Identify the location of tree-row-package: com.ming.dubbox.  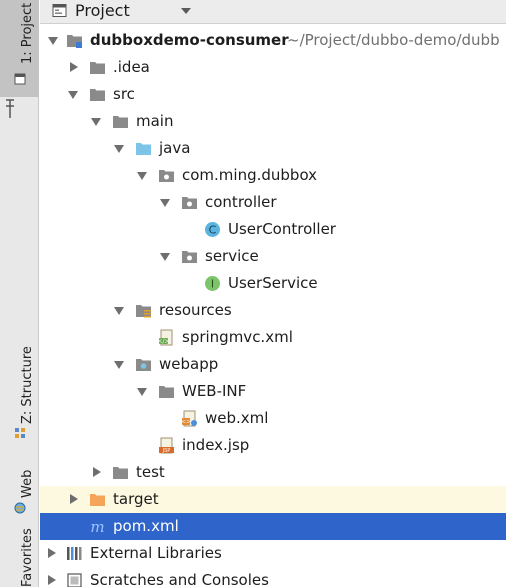
(273, 175).